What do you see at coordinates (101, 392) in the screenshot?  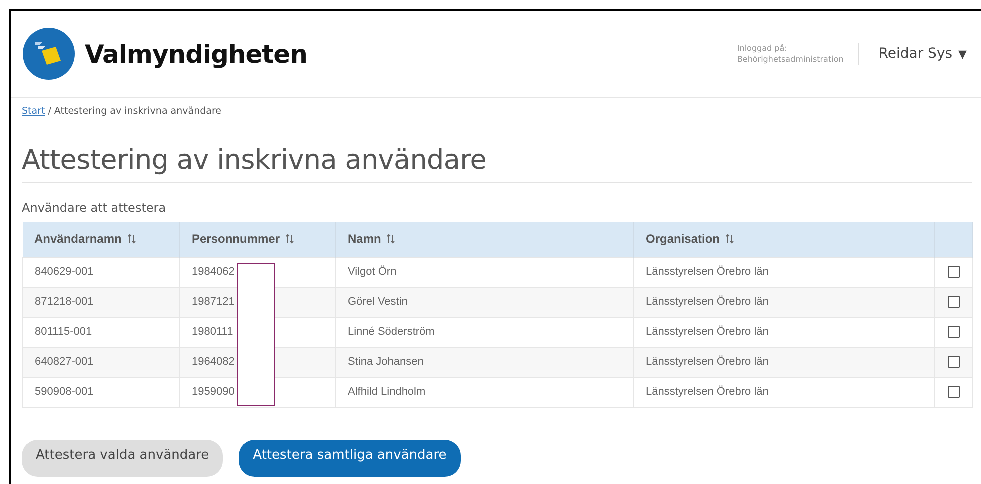 I see `table-cell: 590908-001` at bounding box center [101, 392].